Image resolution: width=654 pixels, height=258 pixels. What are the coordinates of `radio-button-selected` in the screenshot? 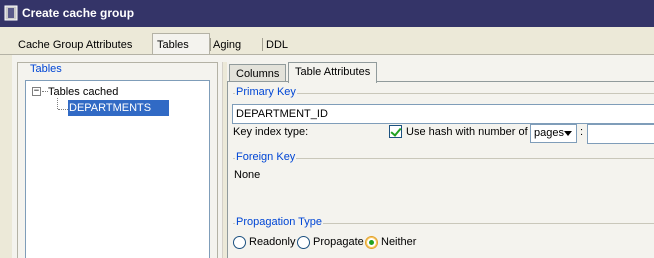 It's located at (371, 242).